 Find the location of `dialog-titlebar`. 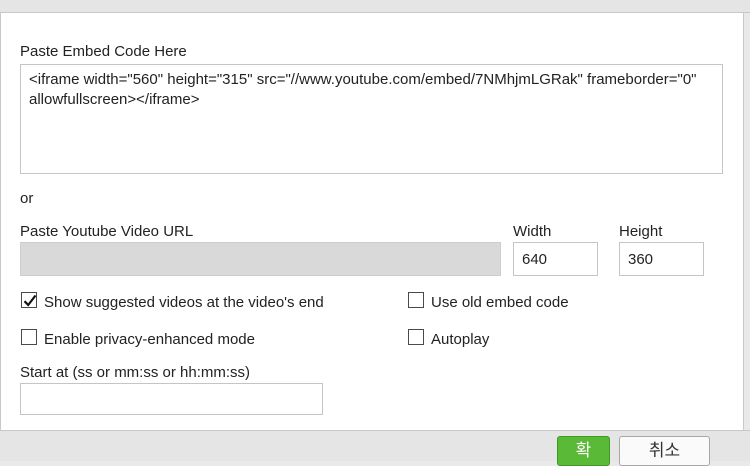

dialog-titlebar is located at coordinates (375, 6).